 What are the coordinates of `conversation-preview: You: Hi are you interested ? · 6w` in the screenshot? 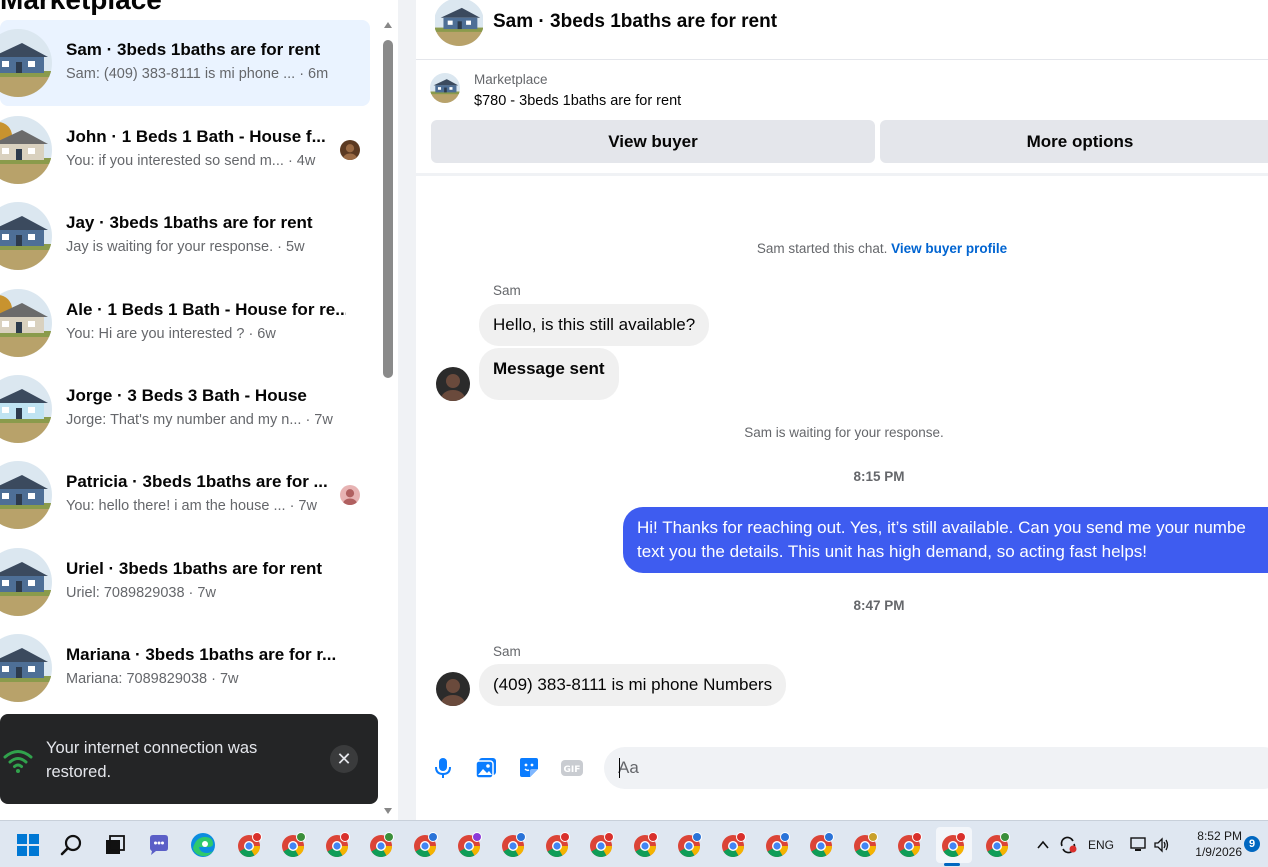 It's located at (171, 334).